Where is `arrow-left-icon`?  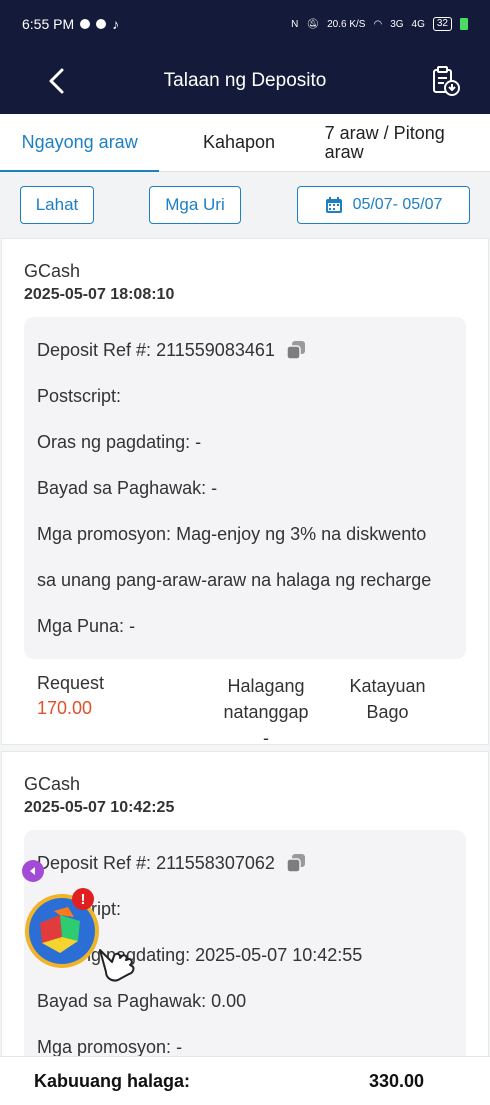 arrow-left-icon is located at coordinates (32, 871).